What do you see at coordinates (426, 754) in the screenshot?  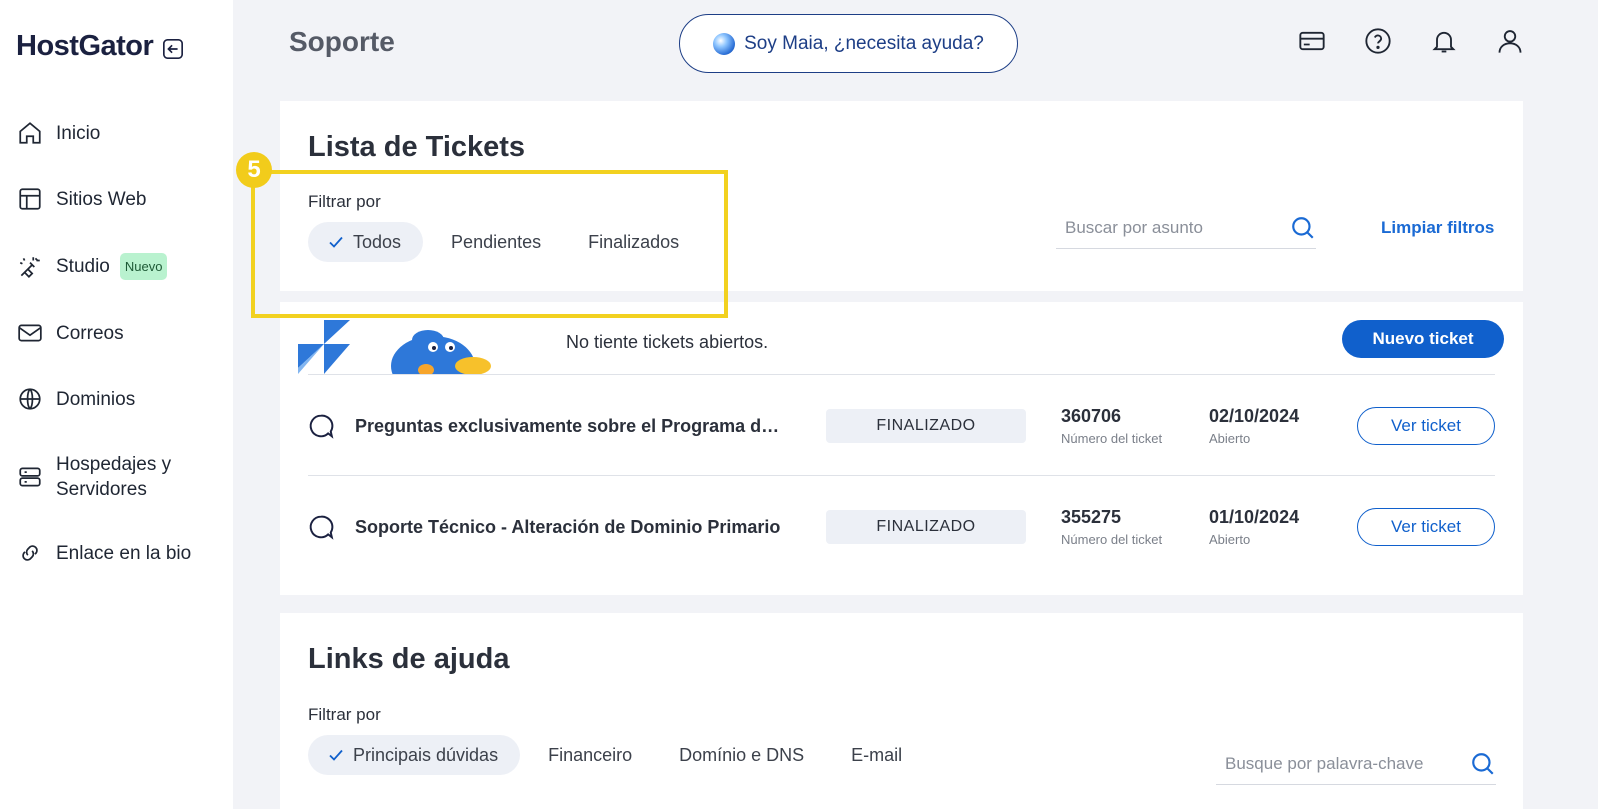 I see `chip-label: Principais dúvidas` at bounding box center [426, 754].